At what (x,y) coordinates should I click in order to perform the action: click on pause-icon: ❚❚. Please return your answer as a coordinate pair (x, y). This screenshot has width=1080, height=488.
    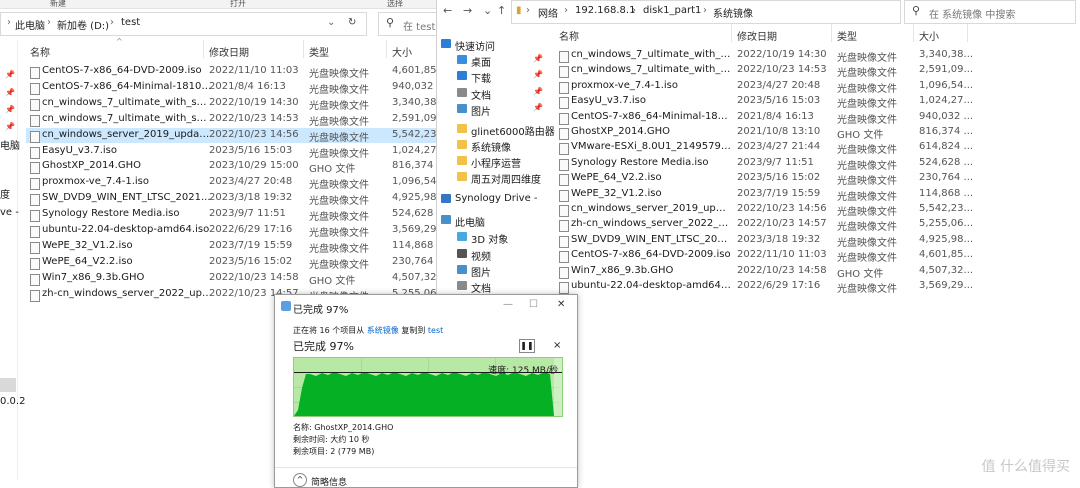
    Looking at the image, I should click on (527, 346).